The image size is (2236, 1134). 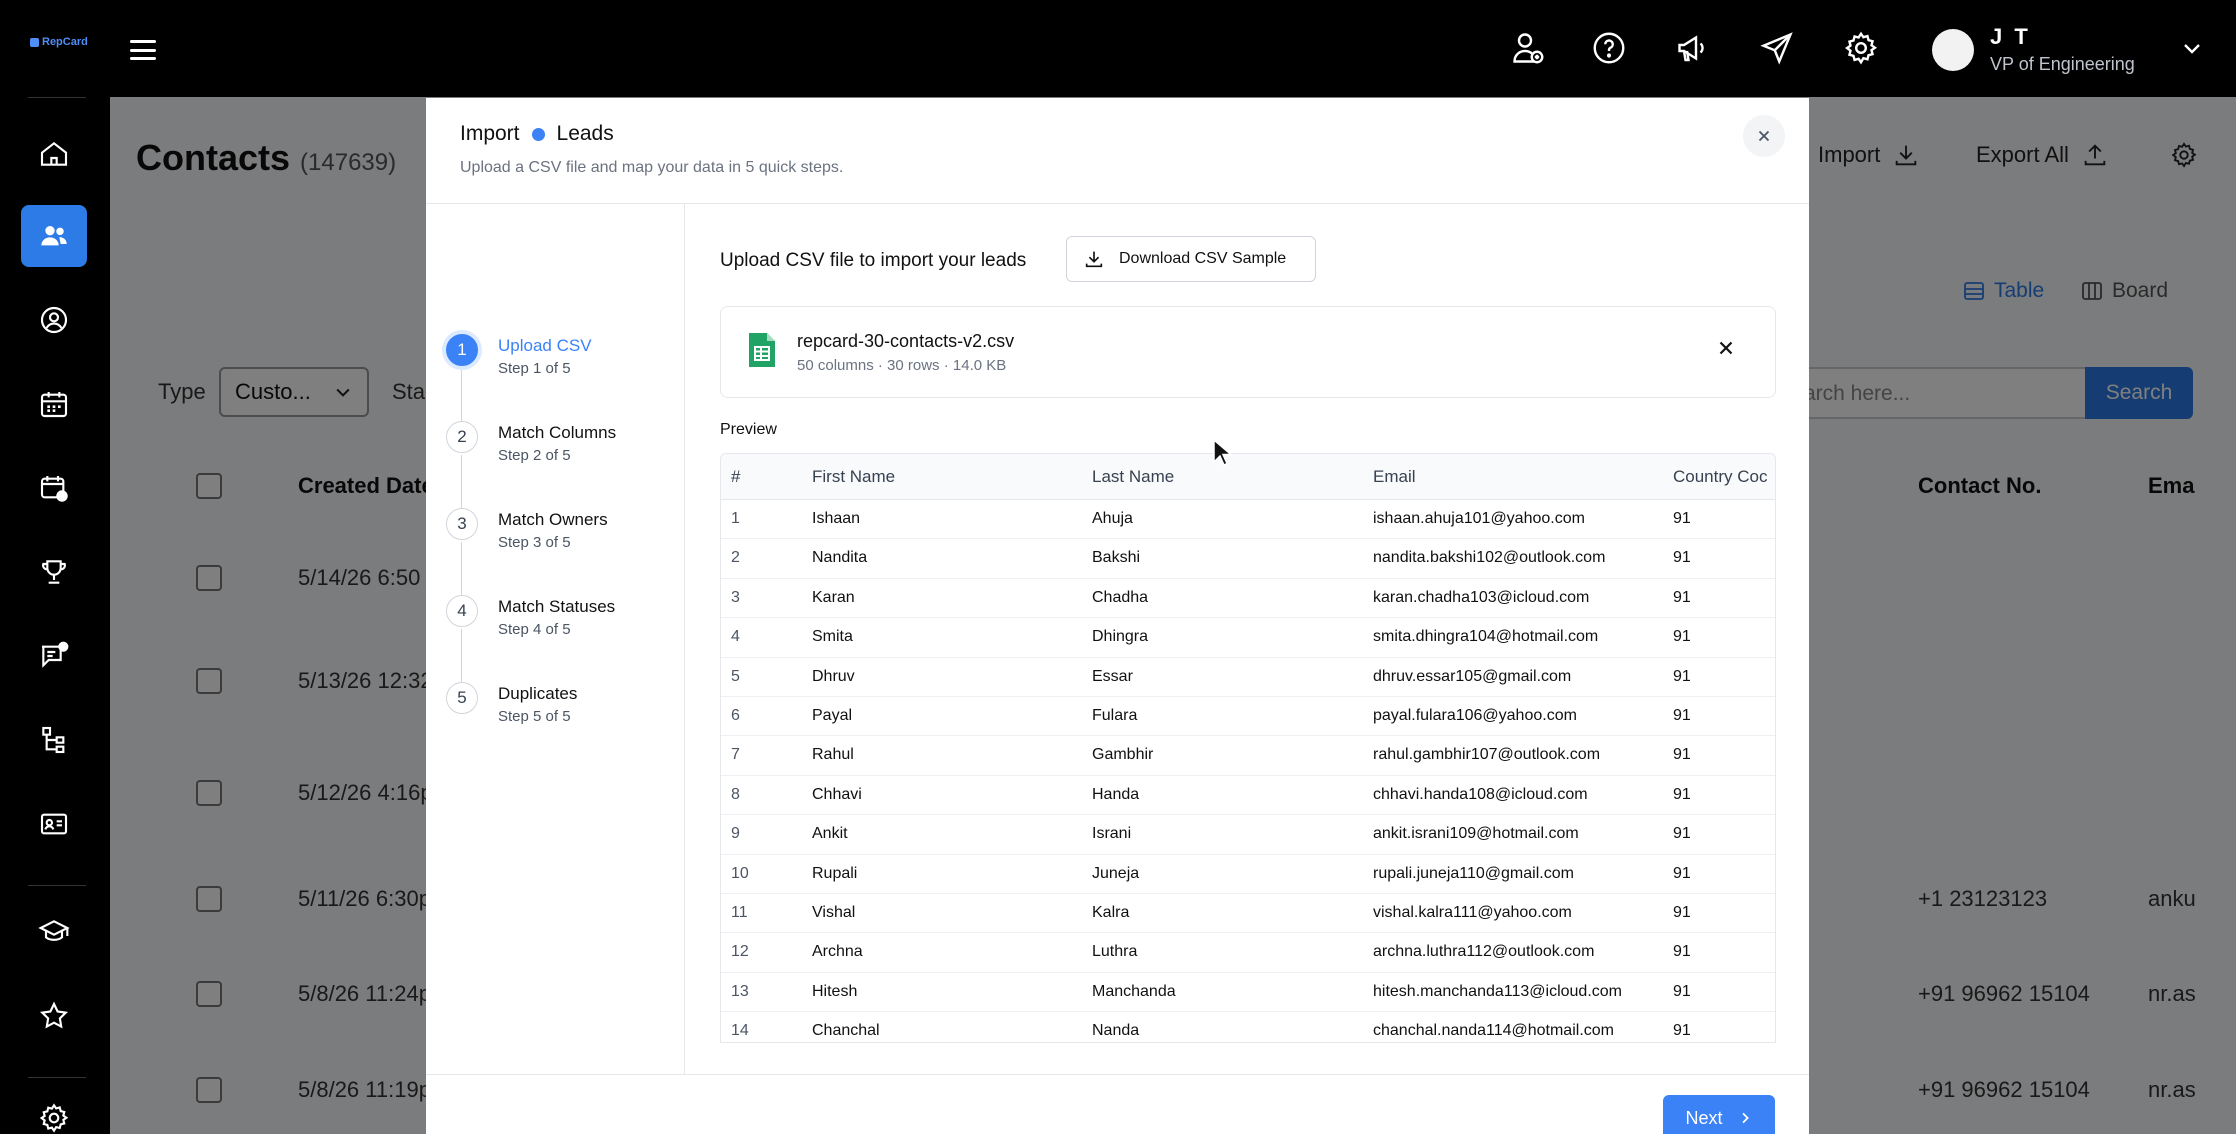 What do you see at coordinates (1118, 48) in the screenshot?
I see `top-bar: RepCard J T VP of Engineering` at bounding box center [1118, 48].